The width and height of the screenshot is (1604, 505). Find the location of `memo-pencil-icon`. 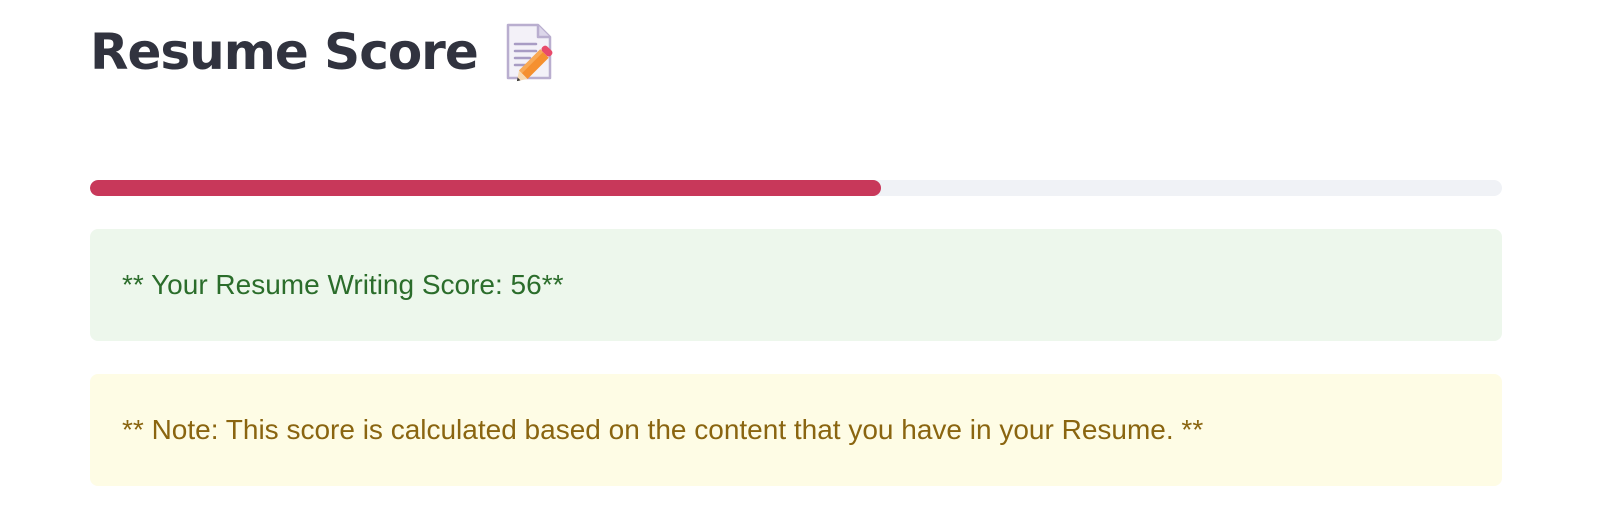

memo-pencil-icon is located at coordinates (532, 52).